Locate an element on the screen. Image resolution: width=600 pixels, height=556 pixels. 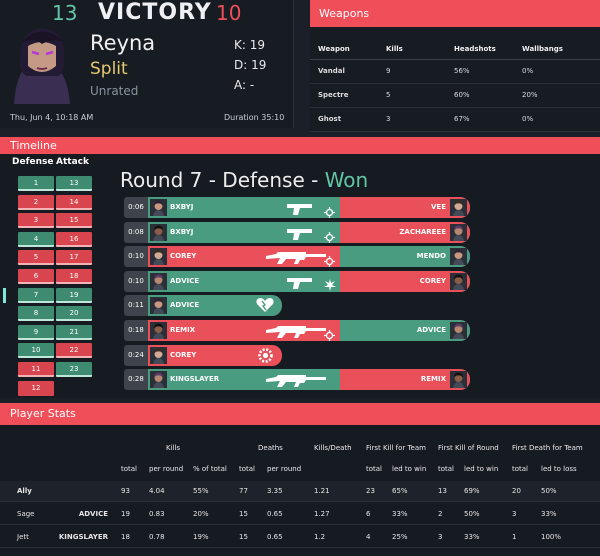
round-button-16: 16 is located at coordinates (74, 239).